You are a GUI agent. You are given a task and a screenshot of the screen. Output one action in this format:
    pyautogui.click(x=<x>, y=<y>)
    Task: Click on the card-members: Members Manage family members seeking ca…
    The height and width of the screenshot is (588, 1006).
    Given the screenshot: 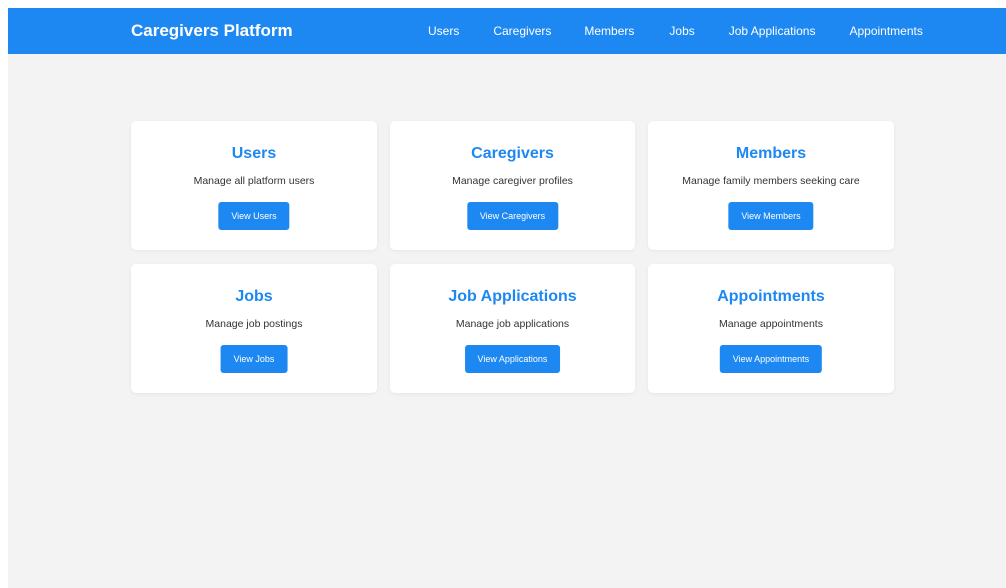 What is the action you would take?
    pyautogui.click(x=771, y=185)
    